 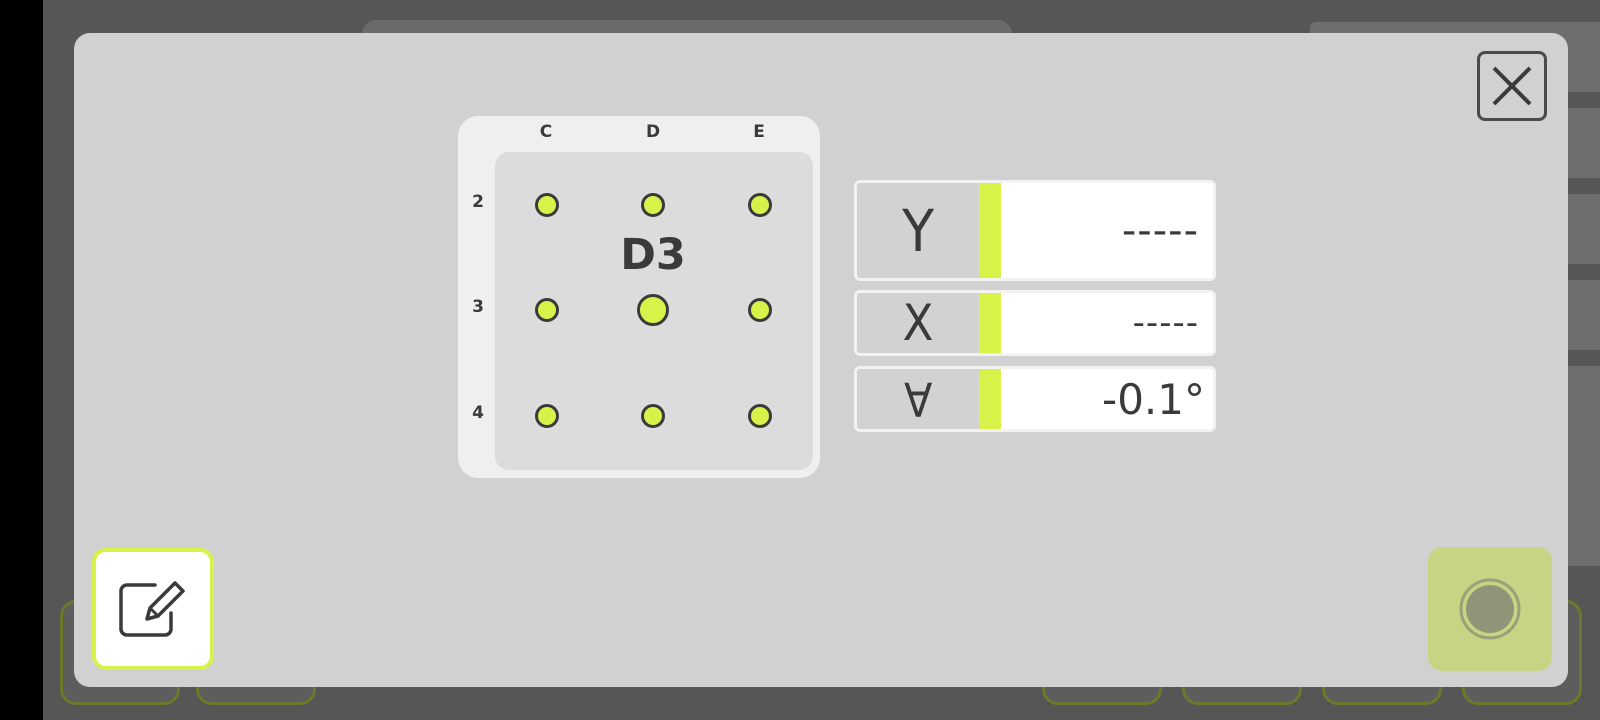 I want to click on edit-icon, so click(x=152, y=609).